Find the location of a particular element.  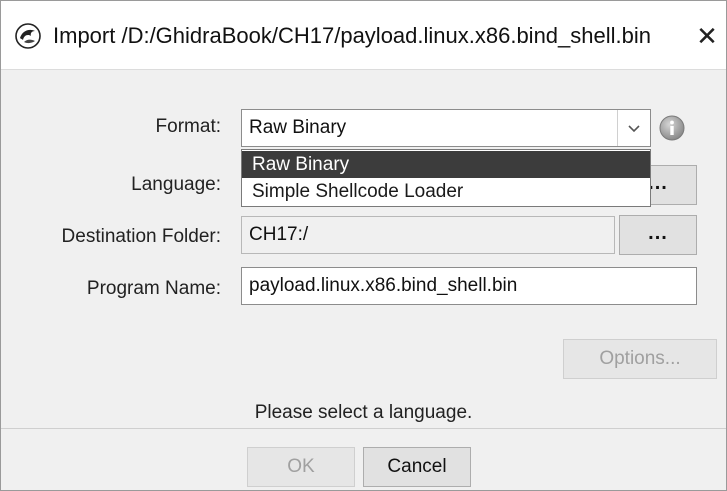

format-dropdown-list: Raw Binary Simple Shellcode Loader is located at coordinates (446, 178).